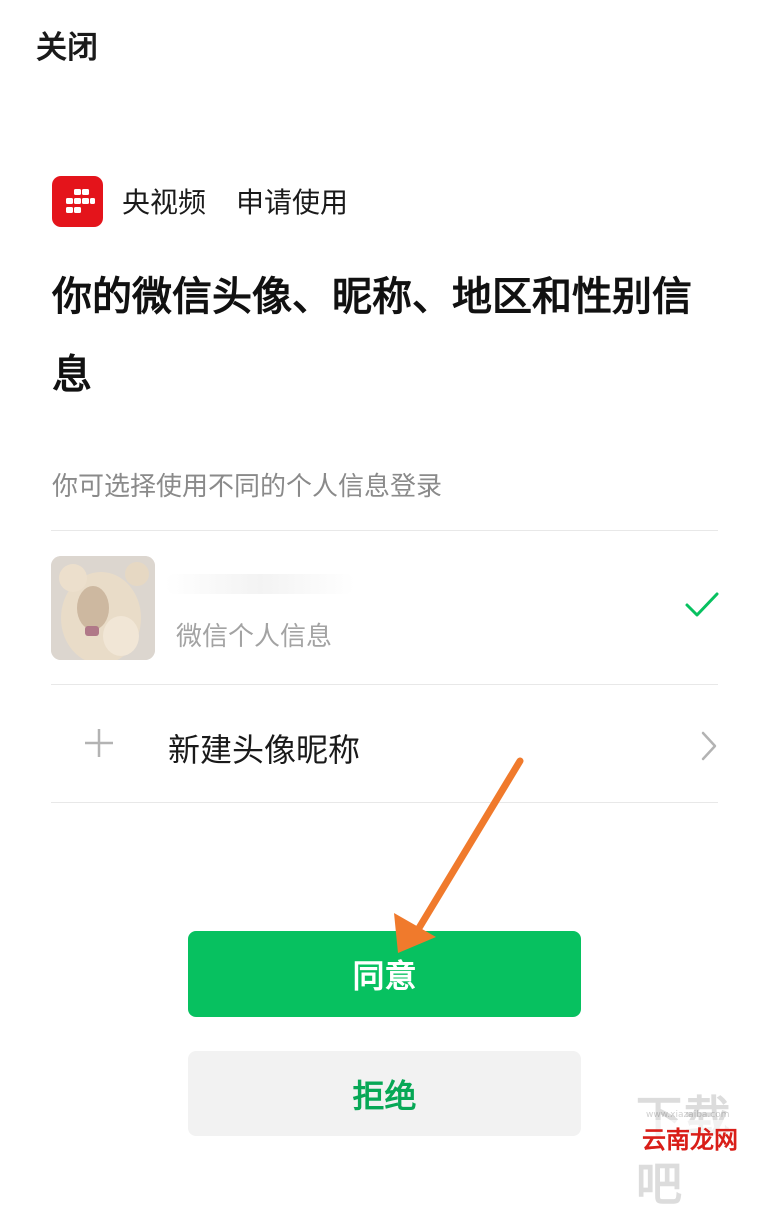 The image size is (769, 1214). Describe the element at coordinates (254, 637) in the screenshot. I see `profile-subtitle: 微信个人信息` at that location.